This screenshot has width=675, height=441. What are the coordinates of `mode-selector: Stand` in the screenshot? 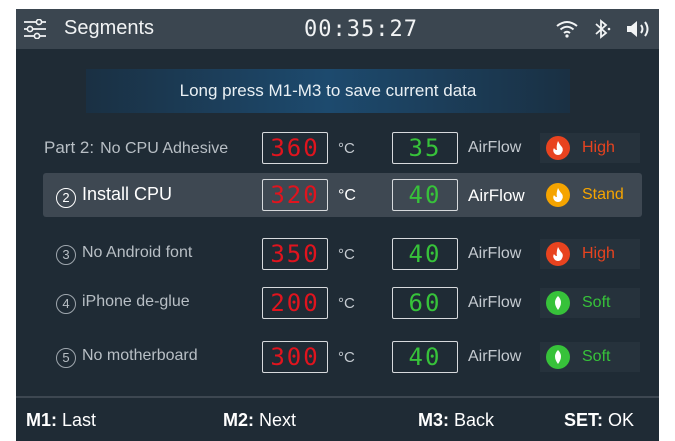 It's located at (590, 195).